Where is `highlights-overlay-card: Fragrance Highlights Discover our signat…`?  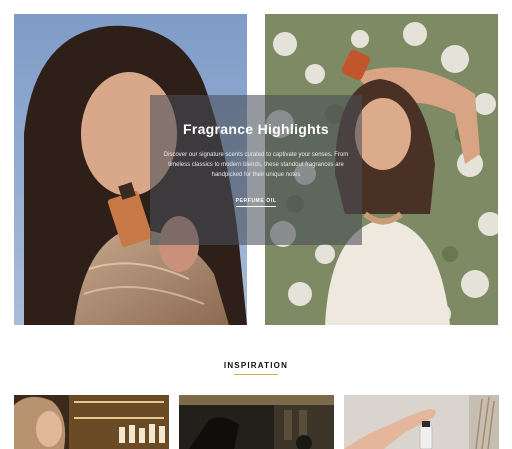 highlights-overlay-card: Fragrance Highlights Discover our signat… is located at coordinates (256, 170).